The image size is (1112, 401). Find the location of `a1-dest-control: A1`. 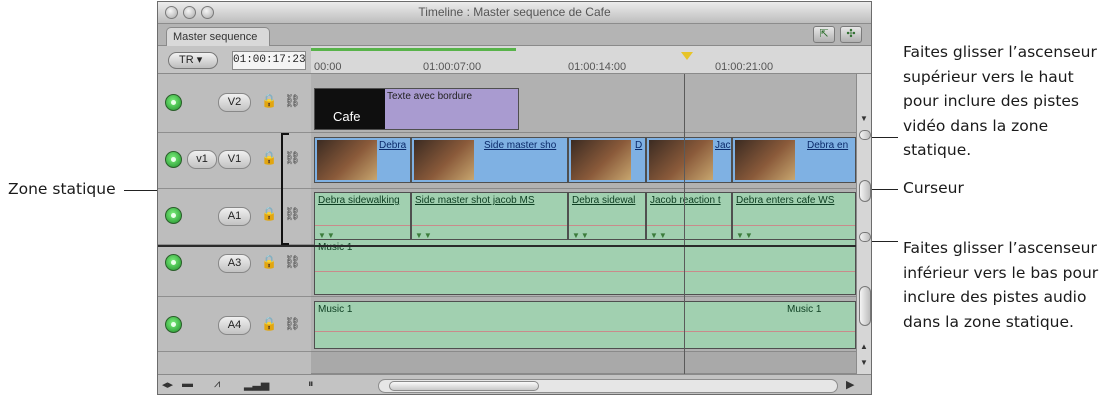

a1-dest-control: A1 is located at coordinates (234, 216).